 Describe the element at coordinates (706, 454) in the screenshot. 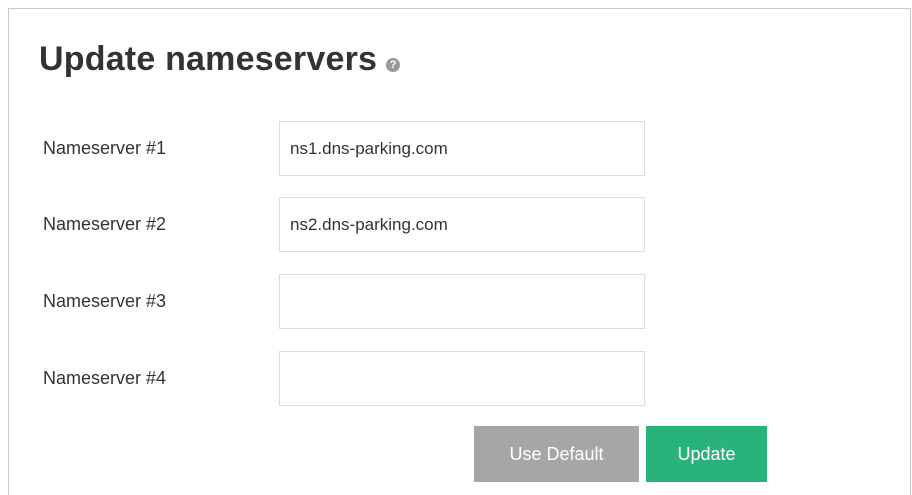

I see `update-button: Update` at that location.